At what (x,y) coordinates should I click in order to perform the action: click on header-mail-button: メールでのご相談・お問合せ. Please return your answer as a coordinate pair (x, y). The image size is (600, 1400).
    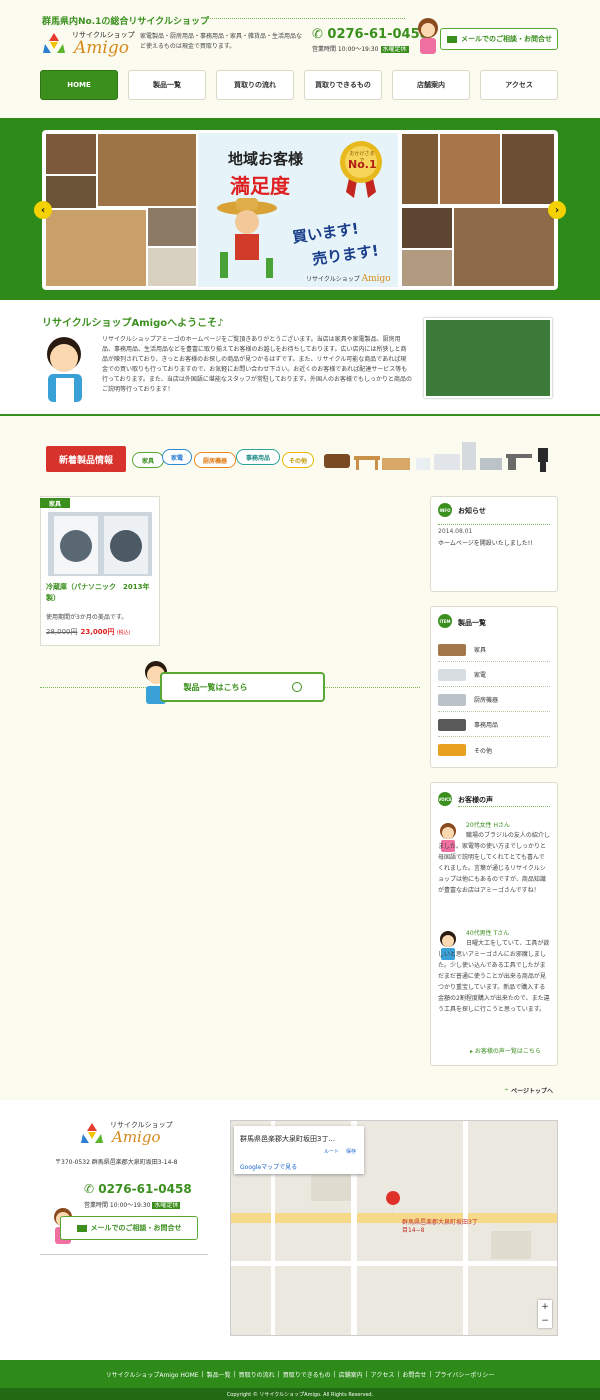
    Looking at the image, I should click on (499, 39).